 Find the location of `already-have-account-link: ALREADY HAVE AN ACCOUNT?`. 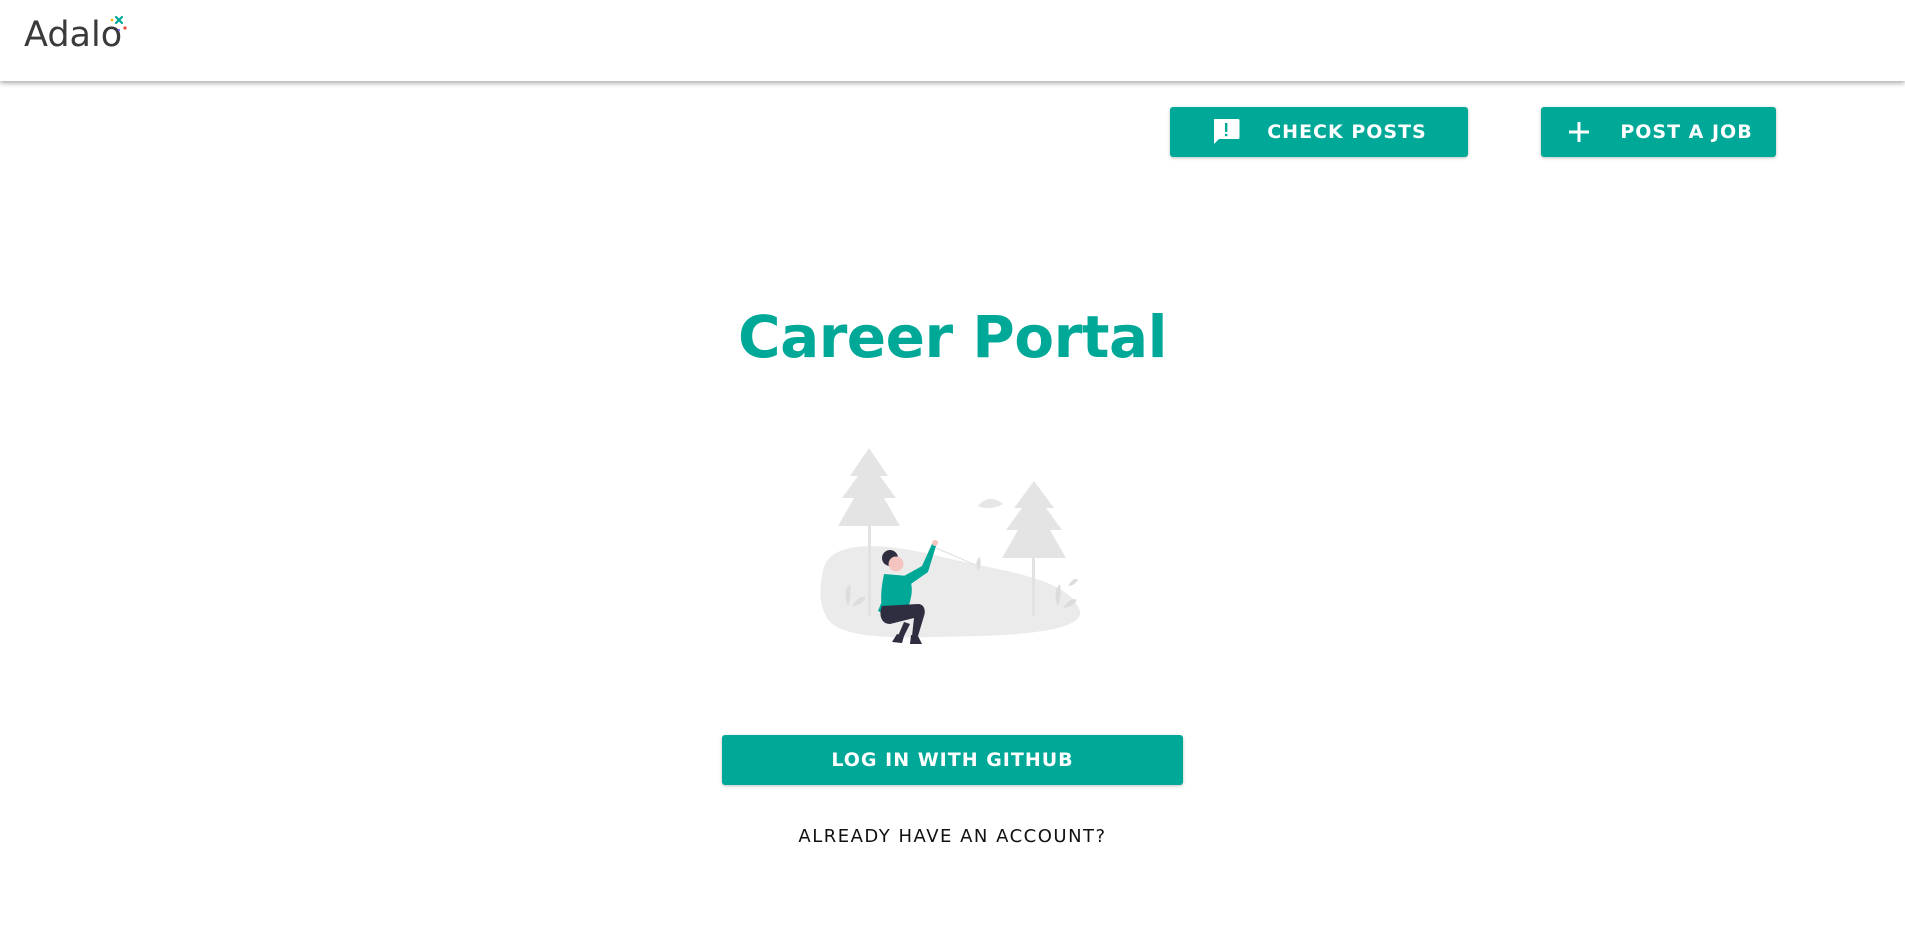

already-have-account-link: ALREADY HAVE AN ACCOUNT? is located at coordinates (952, 836).